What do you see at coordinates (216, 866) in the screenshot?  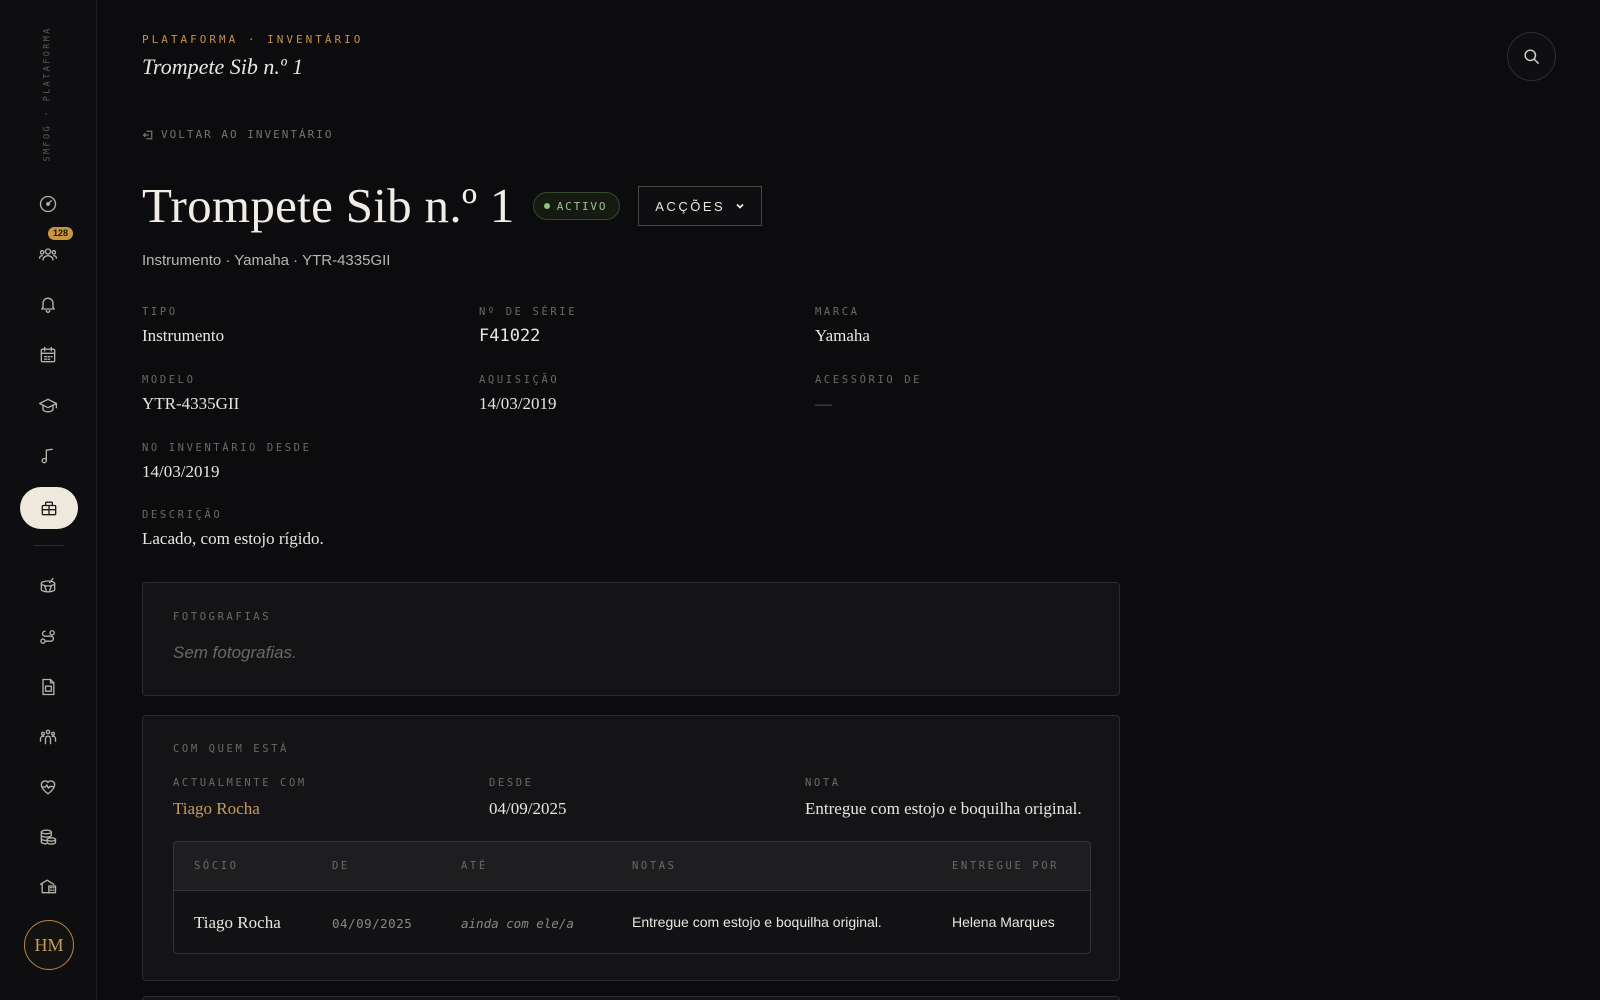 I see `column-header-socio: SÓCIO` at bounding box center [216, 866].